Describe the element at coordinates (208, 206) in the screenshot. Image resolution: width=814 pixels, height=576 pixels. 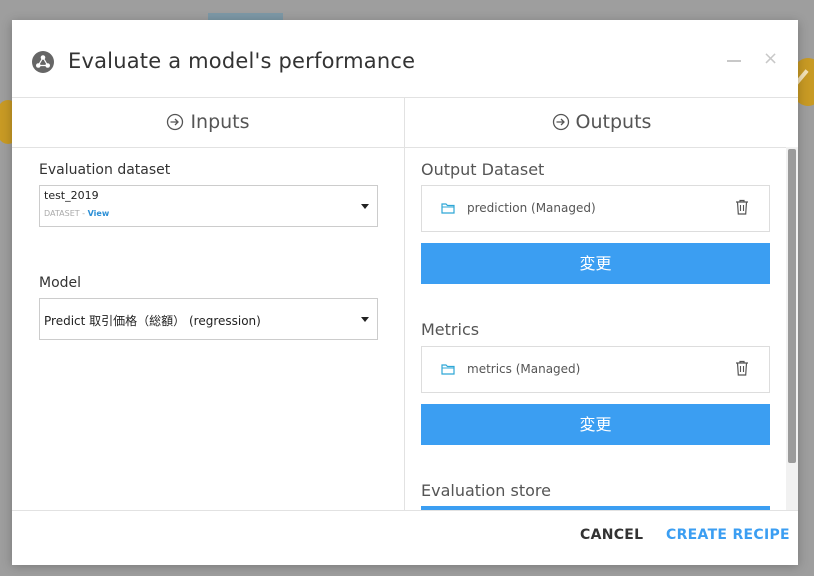
I see `evaluation-dataset-select: test_2019 DATASET - View` at that location.